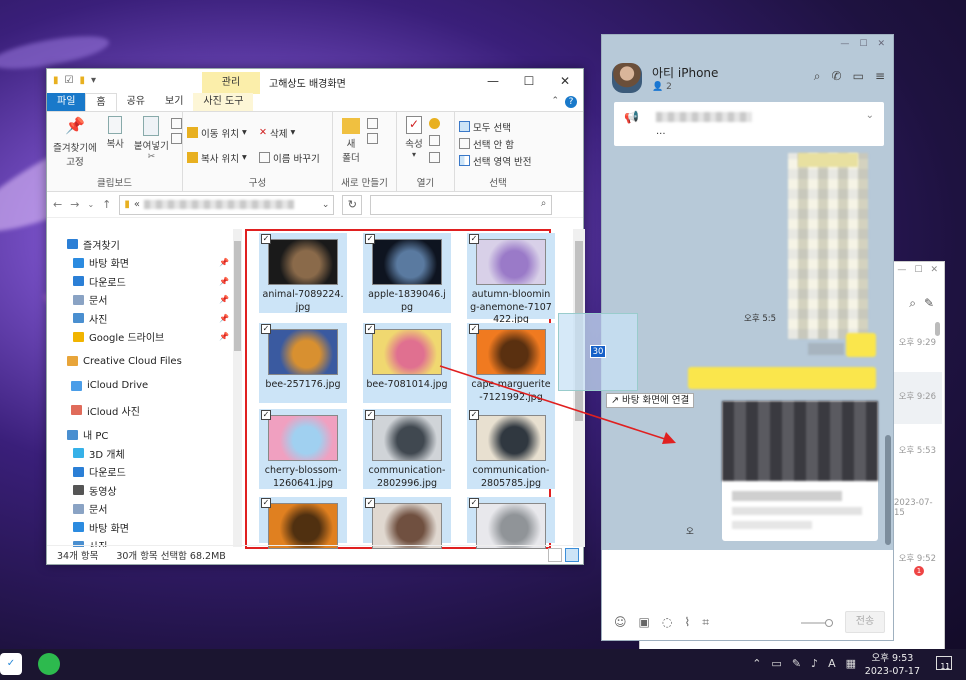  Describe the element at coordinates (295, 132) in the screenshot. I see `delete-button: ✕ 삭제 ▾` at that location.